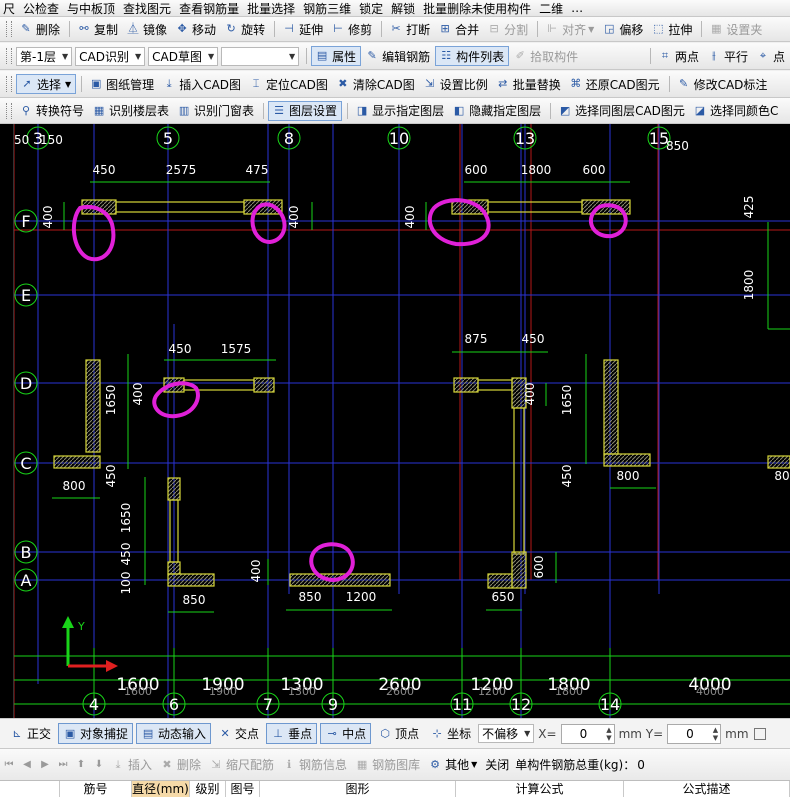 This screenshot has height=797, width=790. I want to click on mirror-button: ⏅ 镜像, so click(147, 29).